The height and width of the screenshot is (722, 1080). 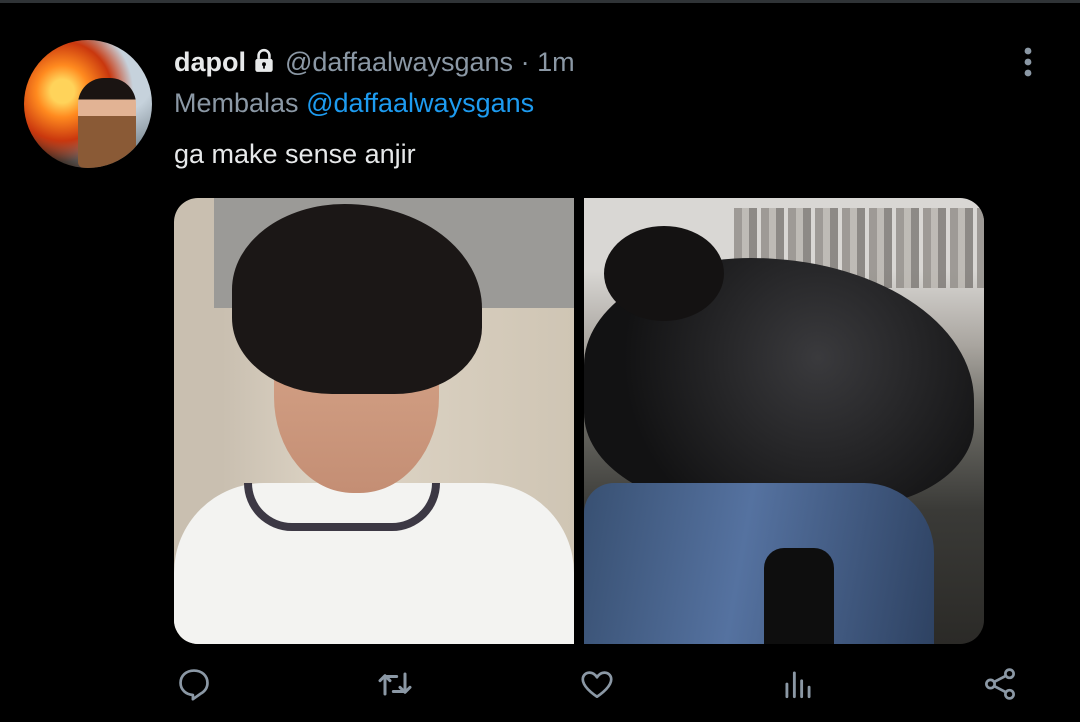 What do you see at coordinates (420, 103) in the screenshot?
I see `reply-to-handle: @daffaalwaysgans` at bounding box center [420, 103].